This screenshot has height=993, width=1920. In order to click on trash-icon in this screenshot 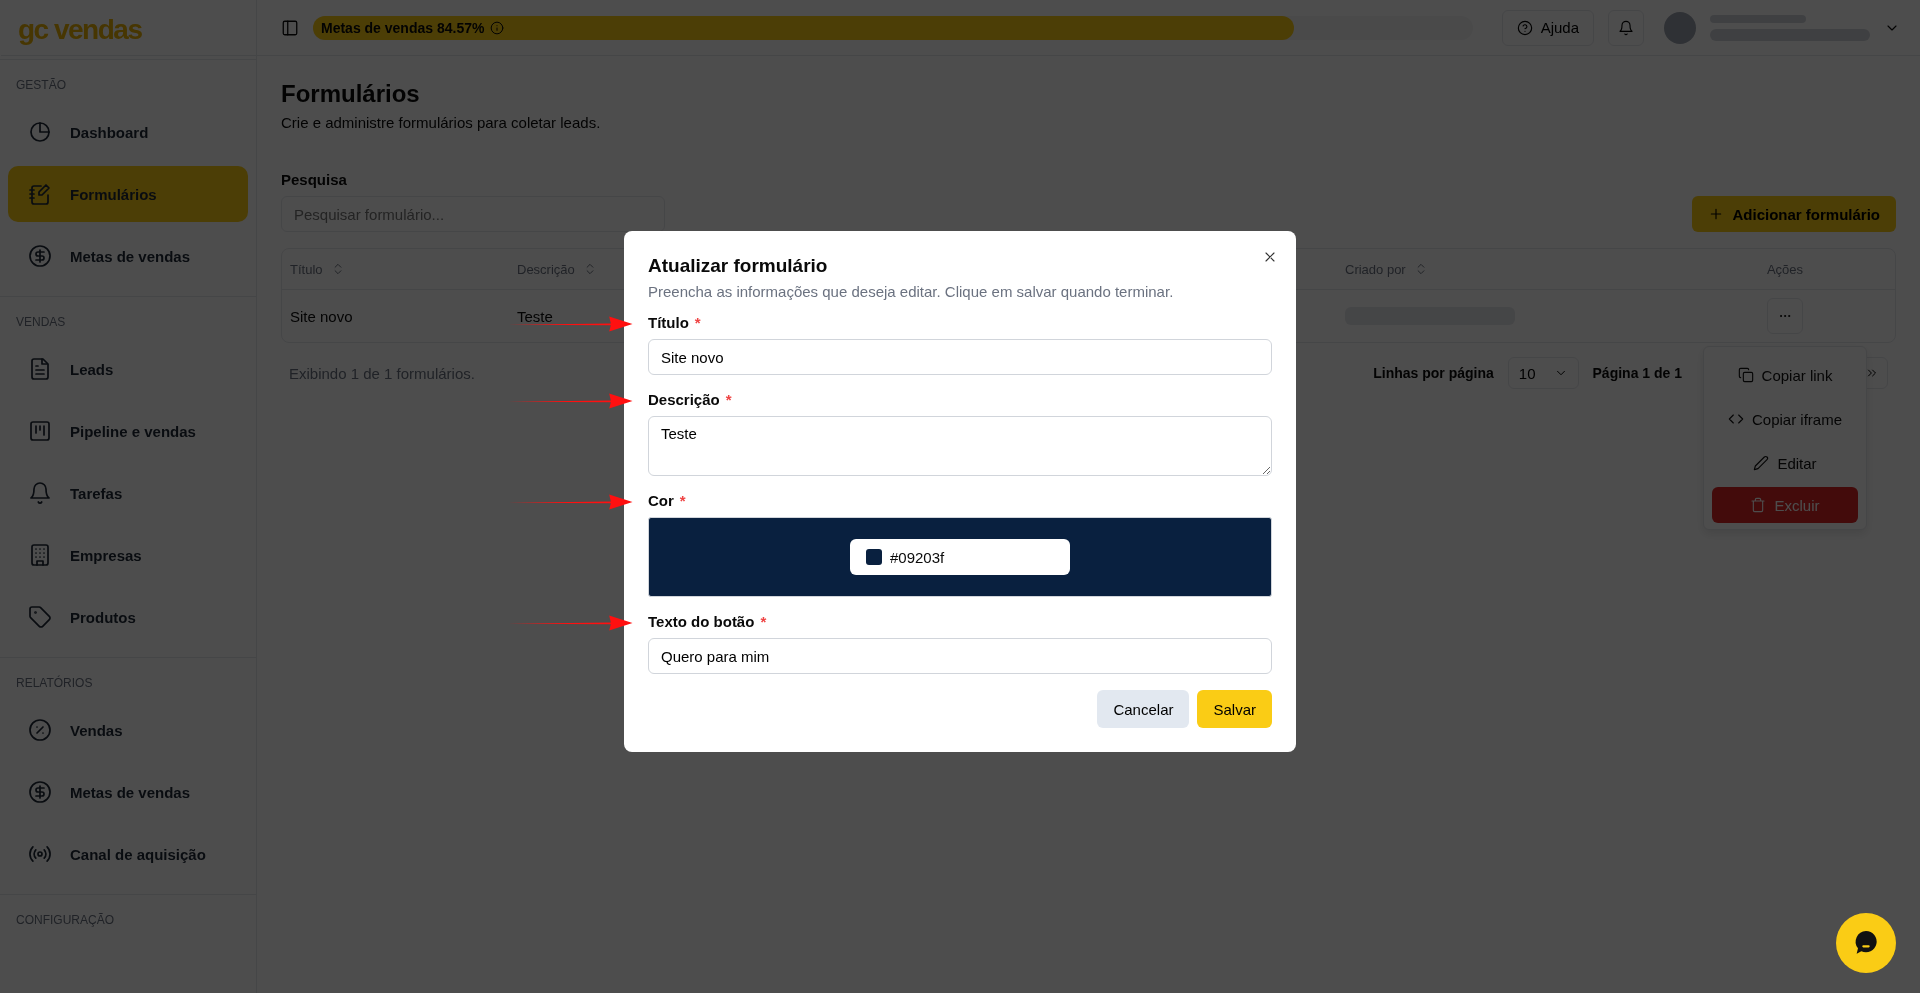, I will do `click(1758, 505)`.